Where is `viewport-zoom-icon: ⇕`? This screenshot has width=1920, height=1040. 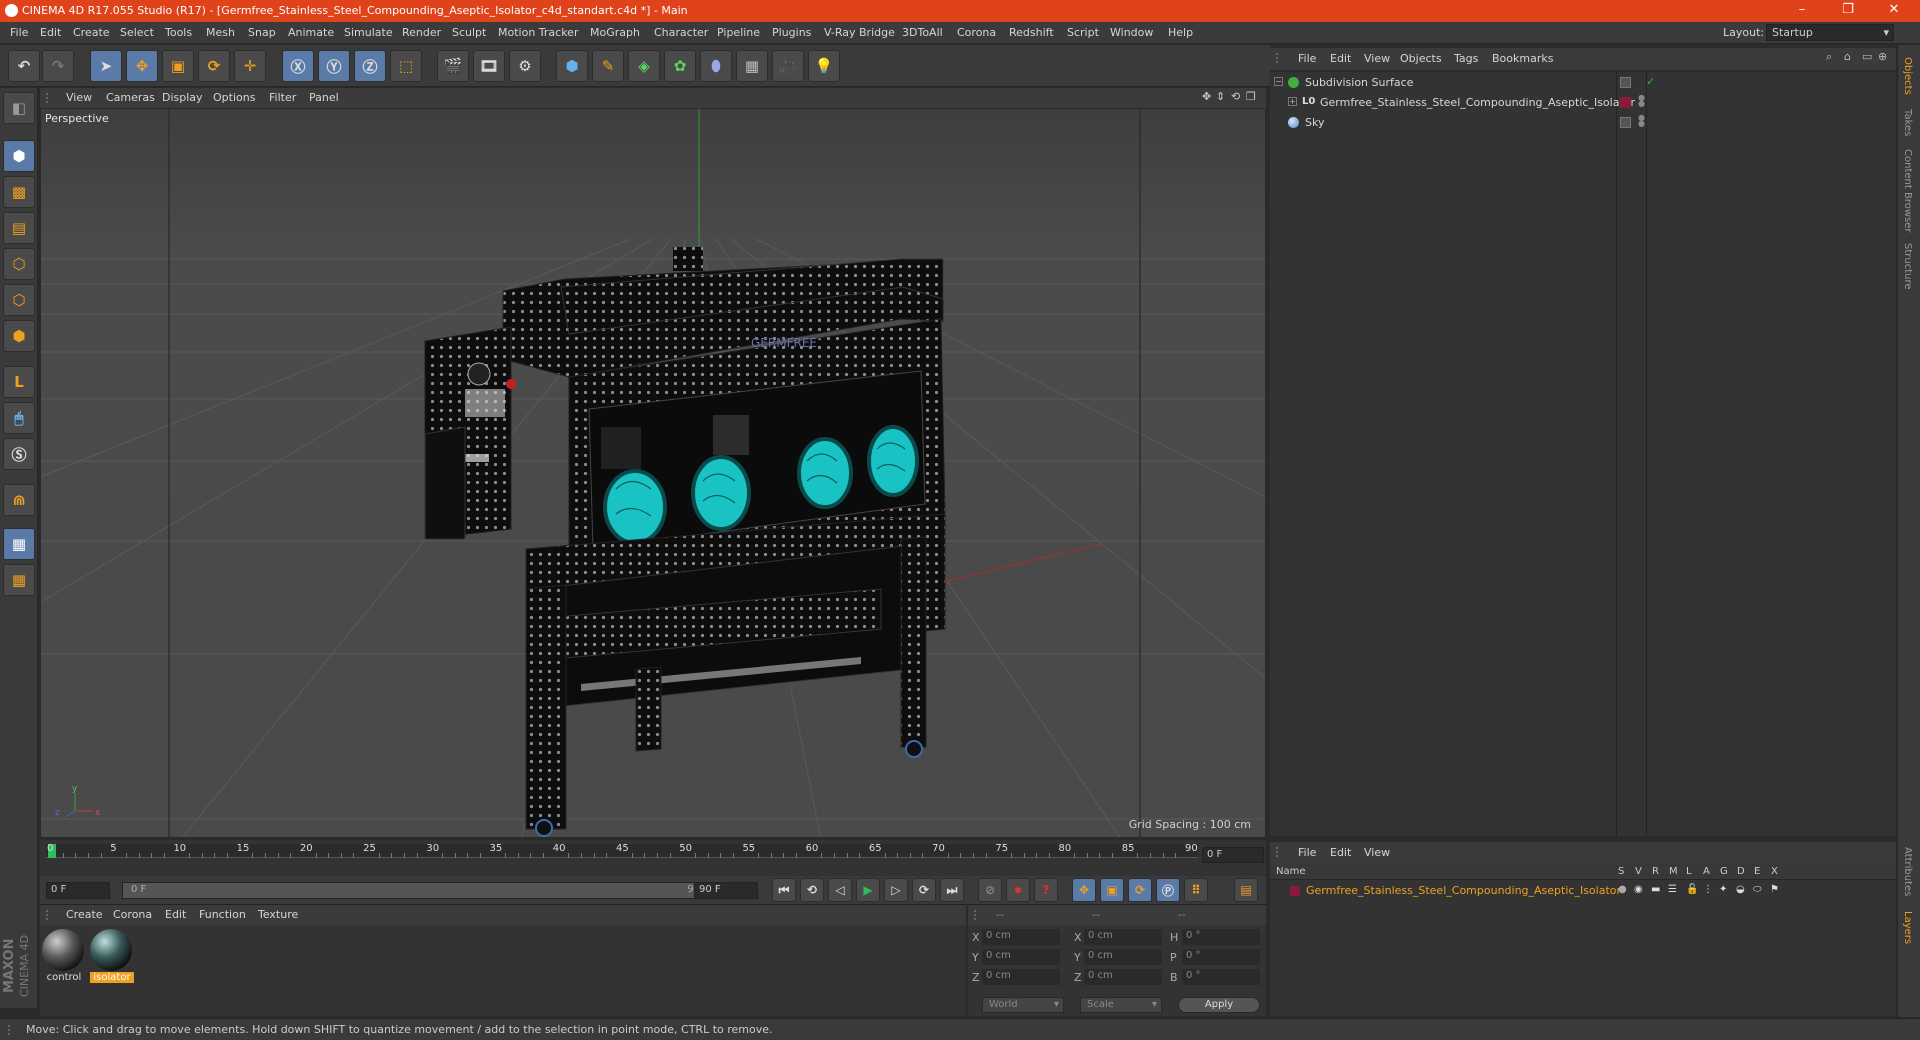 viewport-zoom-icon: ⇕ is located at coordinates (1220, 96).